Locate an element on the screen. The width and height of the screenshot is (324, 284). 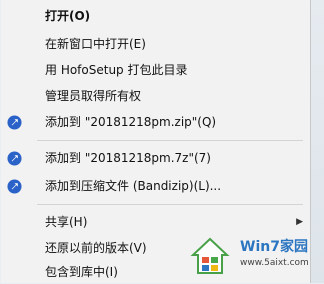
menu-item-take-ownership: 管理员取得所有权 is located at coordinates (156, 96).